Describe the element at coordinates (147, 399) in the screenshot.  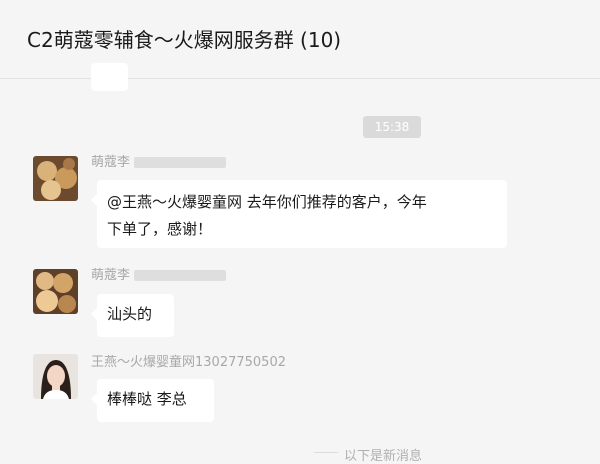
I see `message-text: 棒棒哒 李总` at that location.